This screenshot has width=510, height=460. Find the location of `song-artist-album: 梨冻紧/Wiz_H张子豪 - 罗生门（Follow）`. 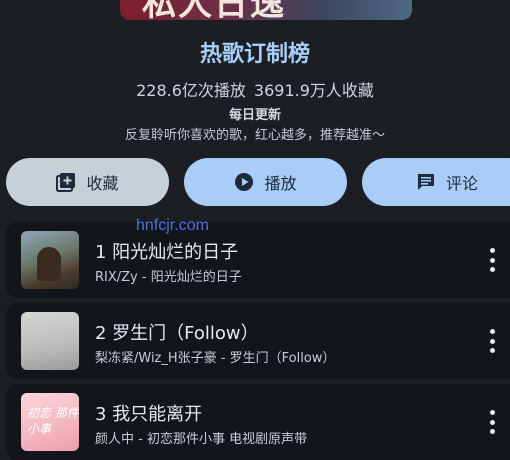

song-artist-album: 梨冻紧/Wiz_H张子豪 - 罗生门（Follow） is located at coordinates (215, 358).